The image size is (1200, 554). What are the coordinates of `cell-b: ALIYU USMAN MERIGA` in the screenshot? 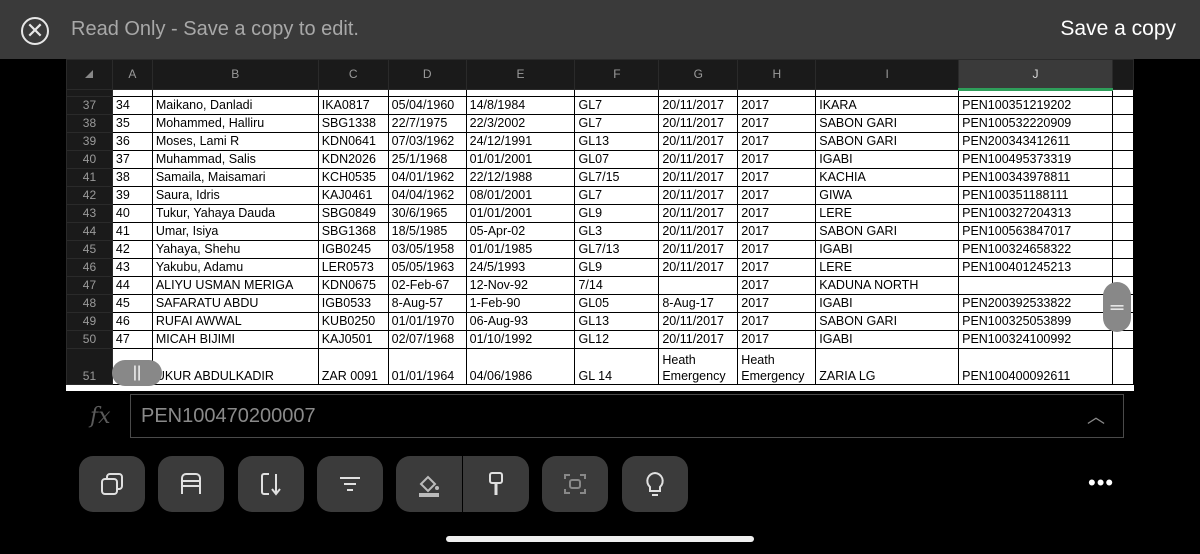 It's located at (235, 285).